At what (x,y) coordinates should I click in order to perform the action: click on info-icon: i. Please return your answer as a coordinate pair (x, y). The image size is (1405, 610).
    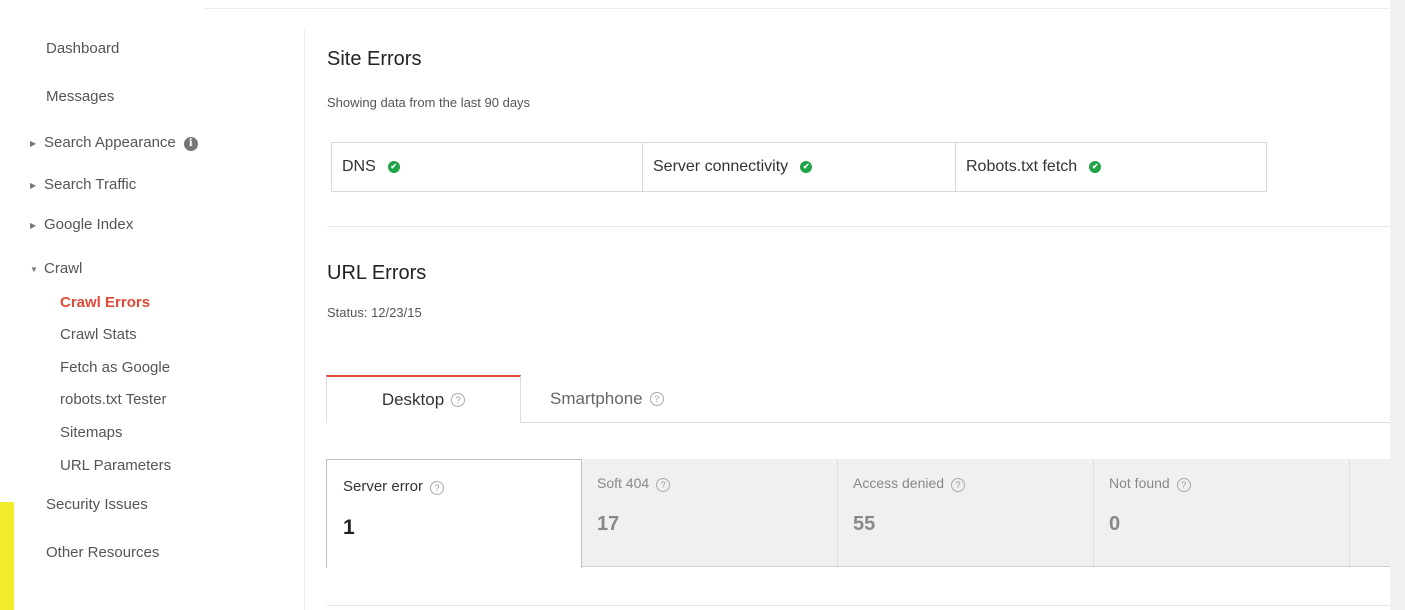
    Looking at the image, I should click on (190, 144).